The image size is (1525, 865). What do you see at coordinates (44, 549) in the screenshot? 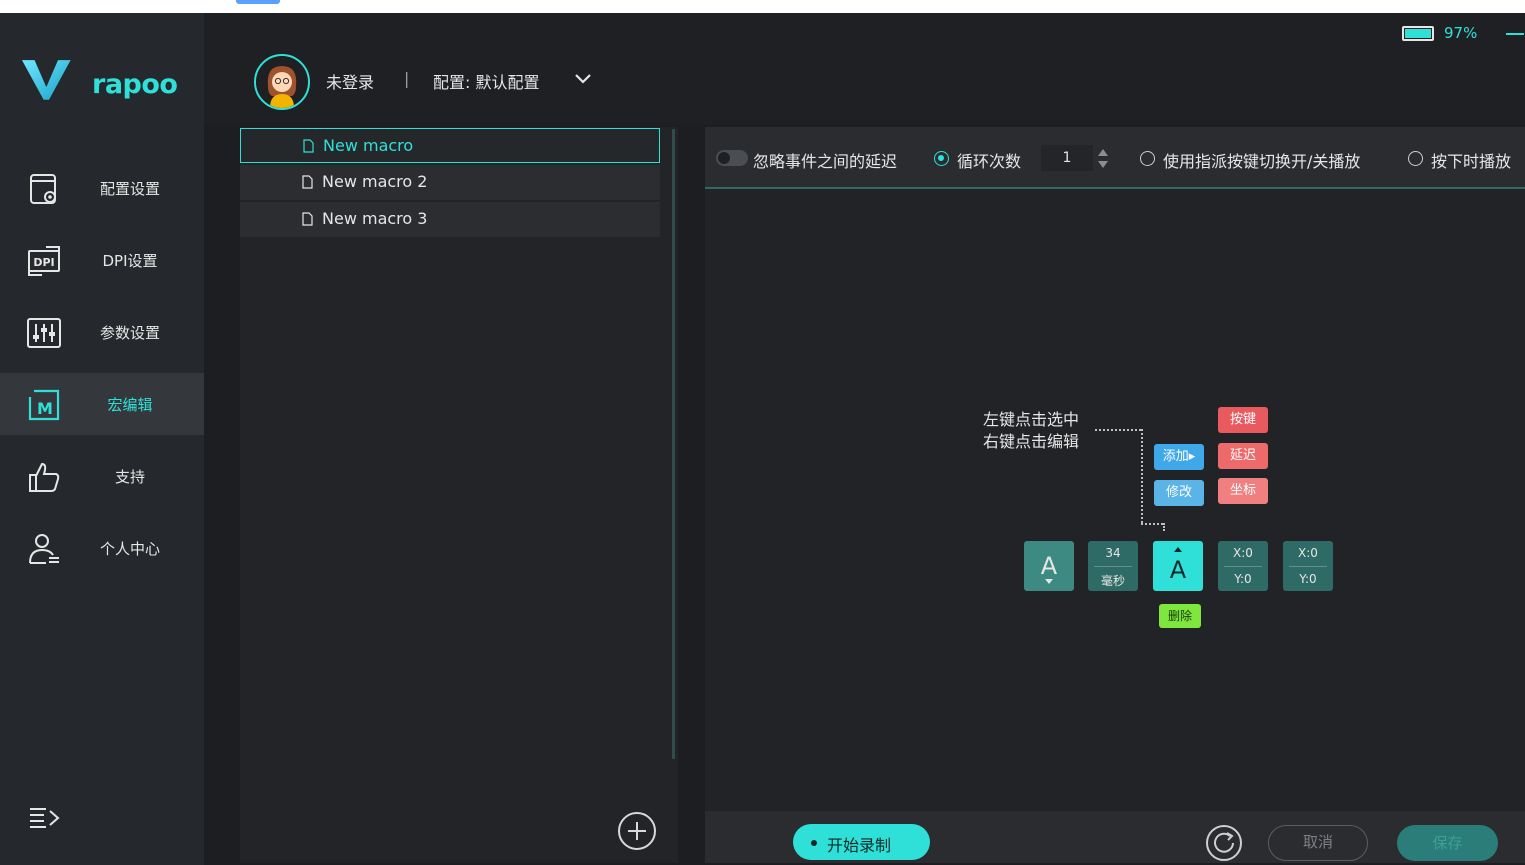
I see `user-icon` at bounding box center [44, 549].